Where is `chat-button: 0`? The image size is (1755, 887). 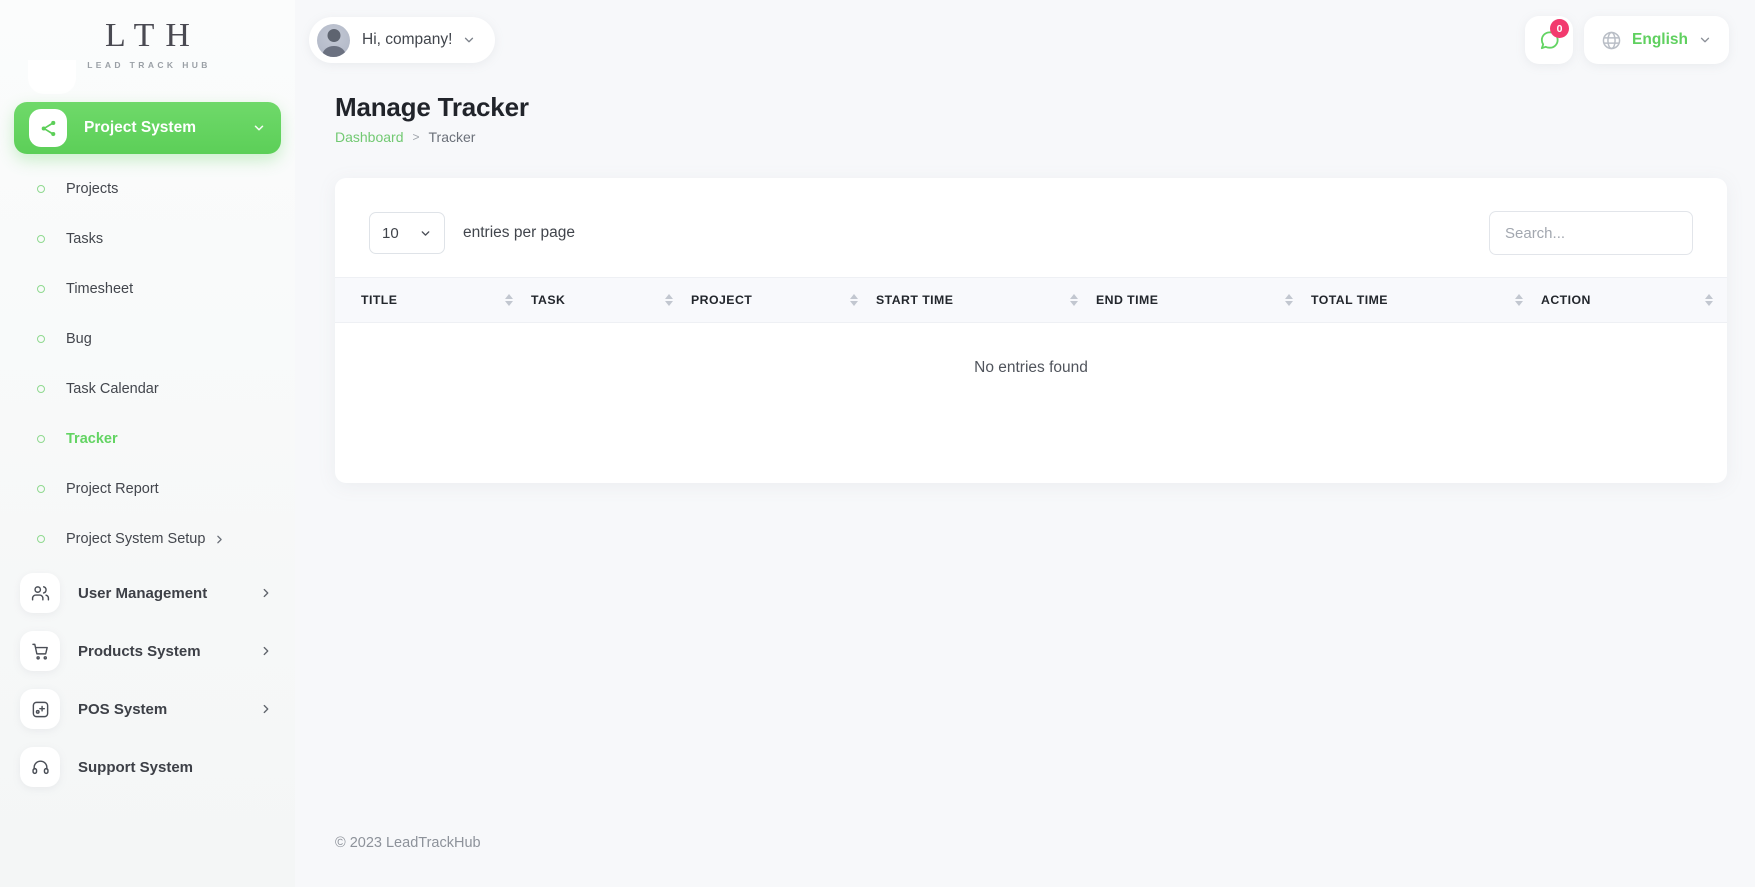 chat-button: 0 is located at coordinates (1549, 40).